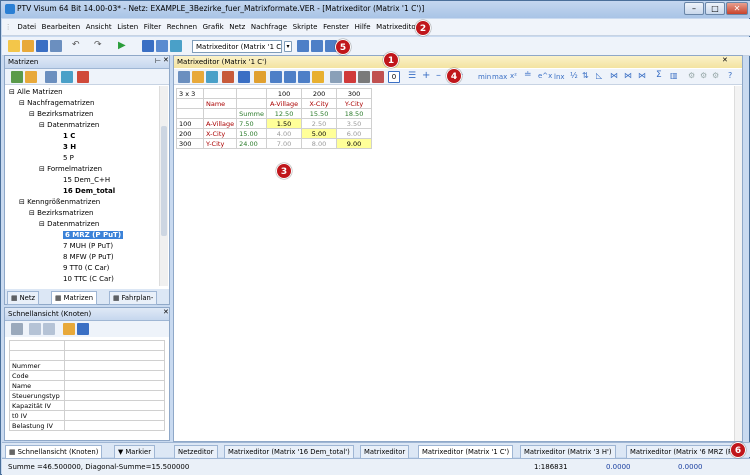 This screenshot has height=475, width=750. I want to click on import-icon, so click(148, 46).